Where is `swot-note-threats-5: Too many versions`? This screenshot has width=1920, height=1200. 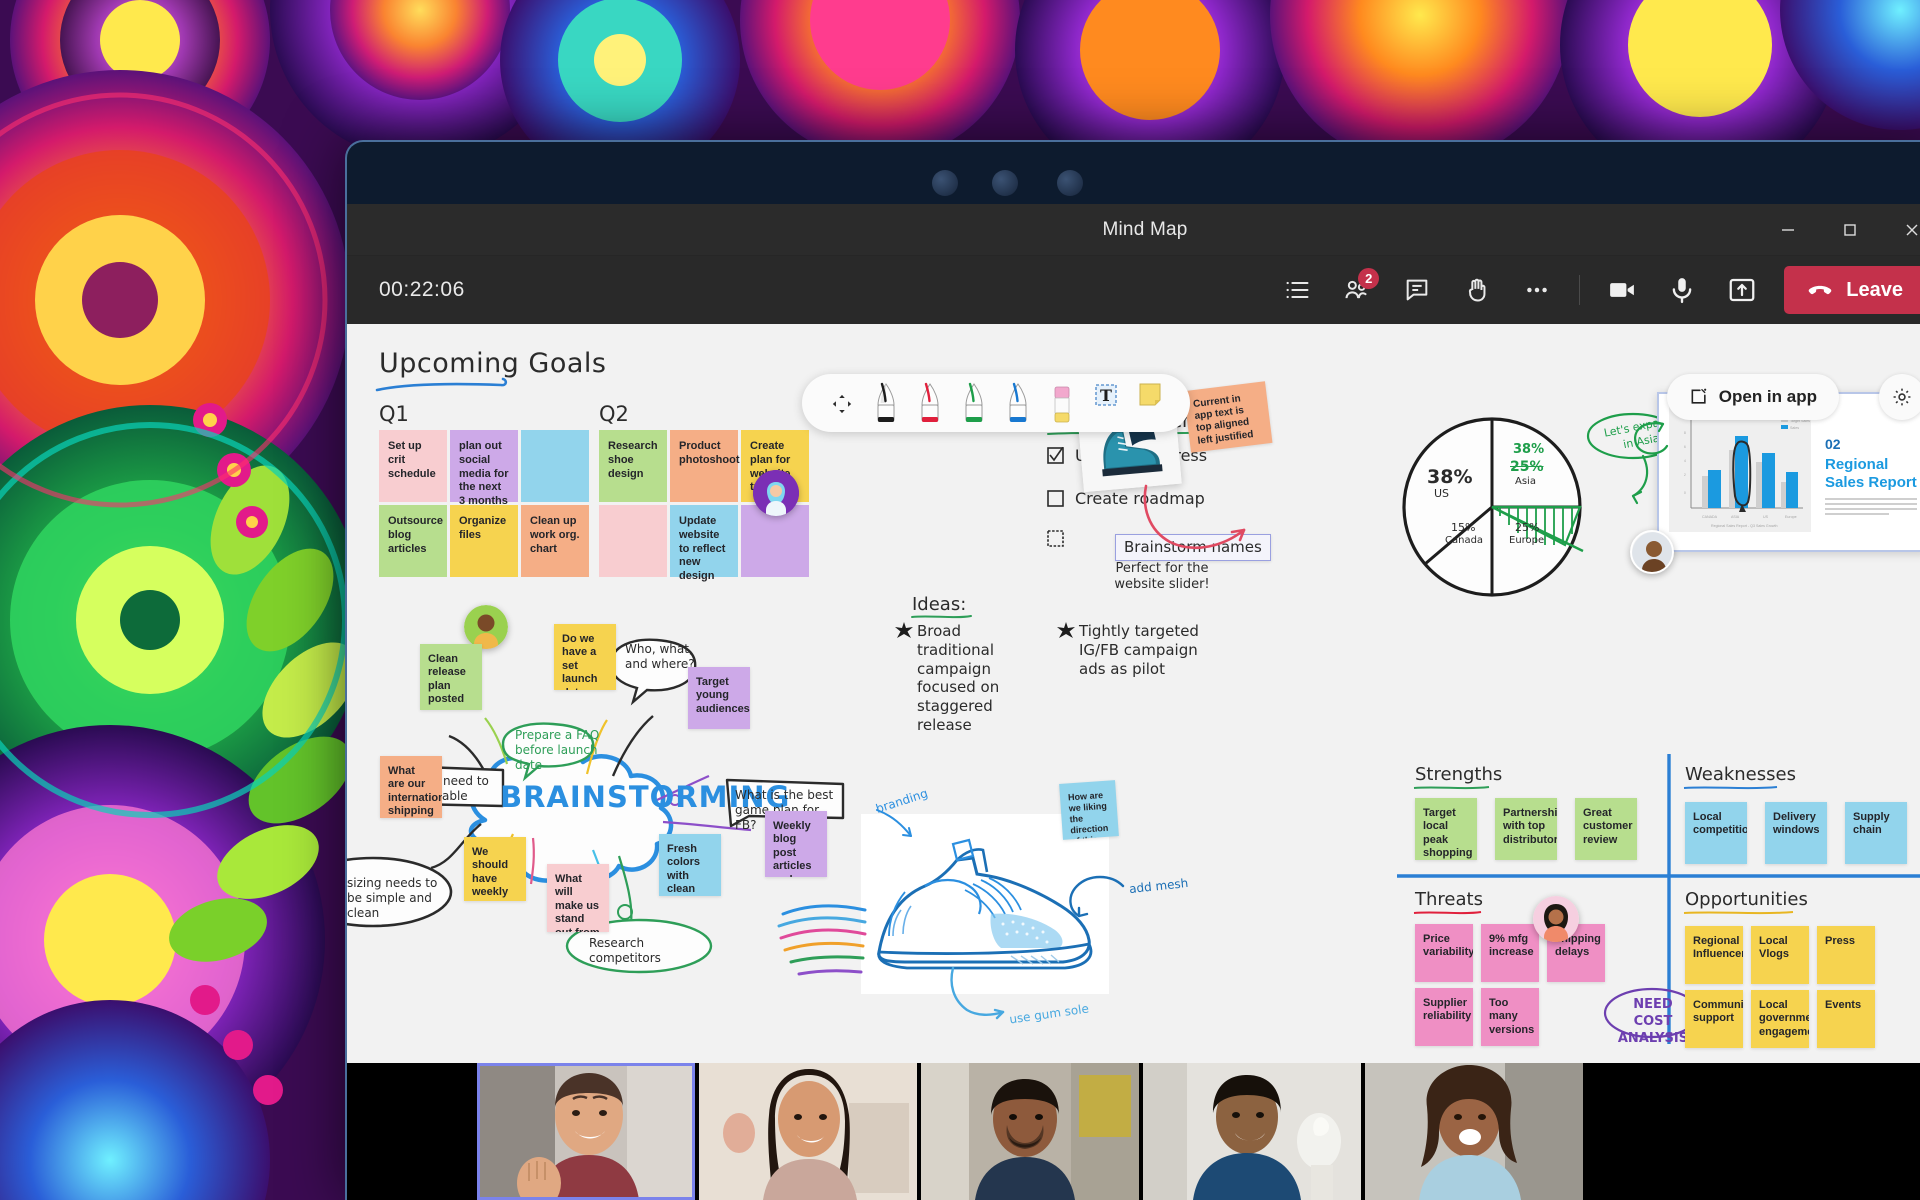 swot-note-threats-5: Too many versions is located at coordinates (1510, 1017).